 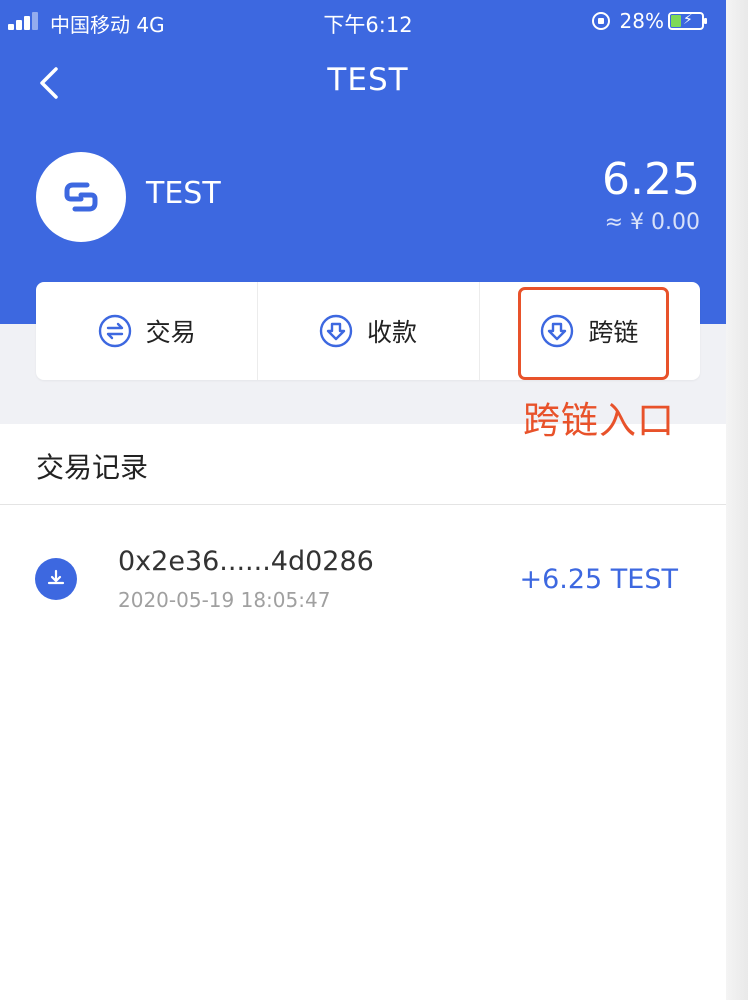 What do you see at coordinates (557, 331) in the screenshot?
I see `cross-chain-circle-icon` at bounding box center [557, 331].